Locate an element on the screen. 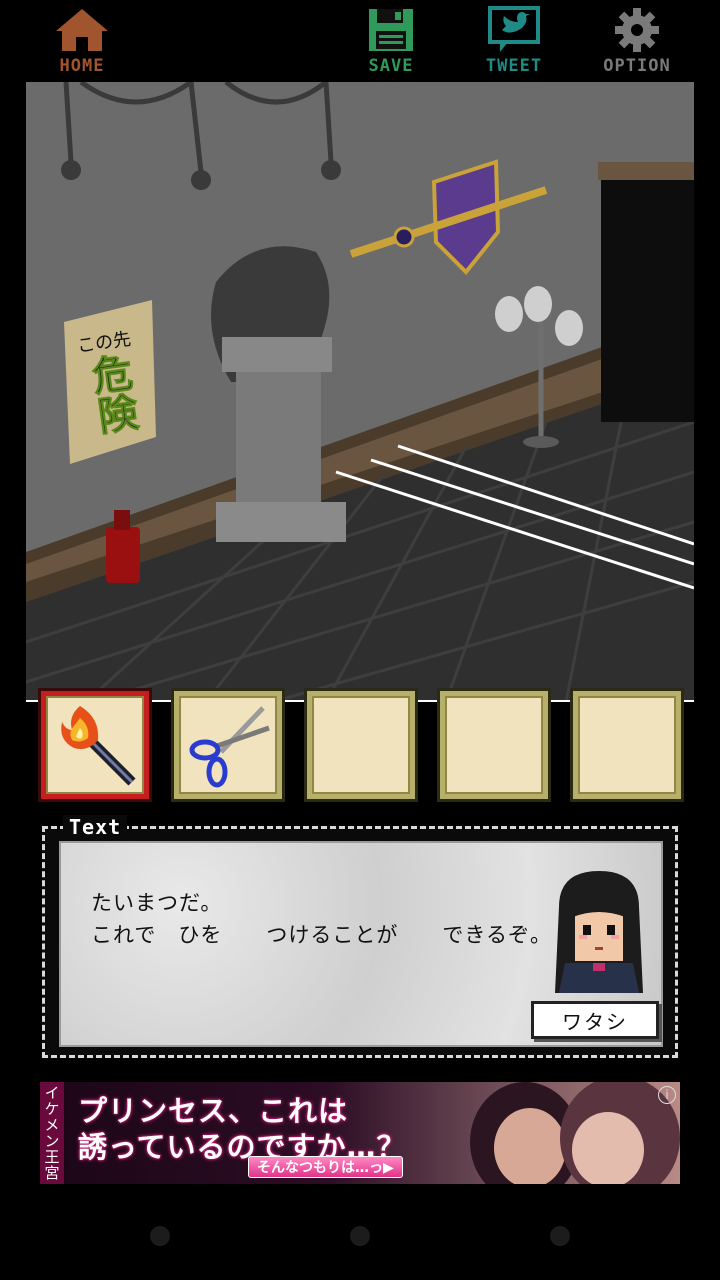  tweet-label: TWEET is located at coordinates (514, 66).